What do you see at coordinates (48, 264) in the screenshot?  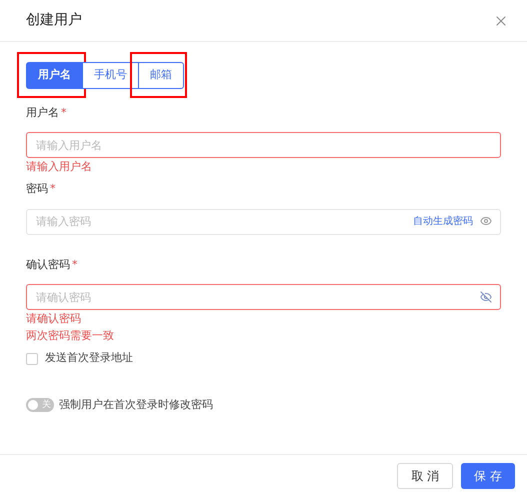 I see `field-label: 确认密码` at bounding box center [48, 264].